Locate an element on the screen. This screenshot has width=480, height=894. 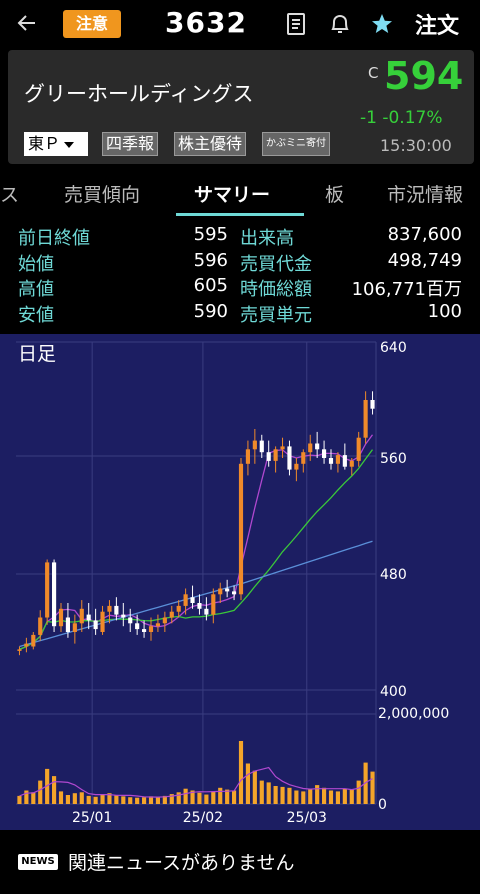
tab-summary: サマリー is located at coordinates (232, 193).